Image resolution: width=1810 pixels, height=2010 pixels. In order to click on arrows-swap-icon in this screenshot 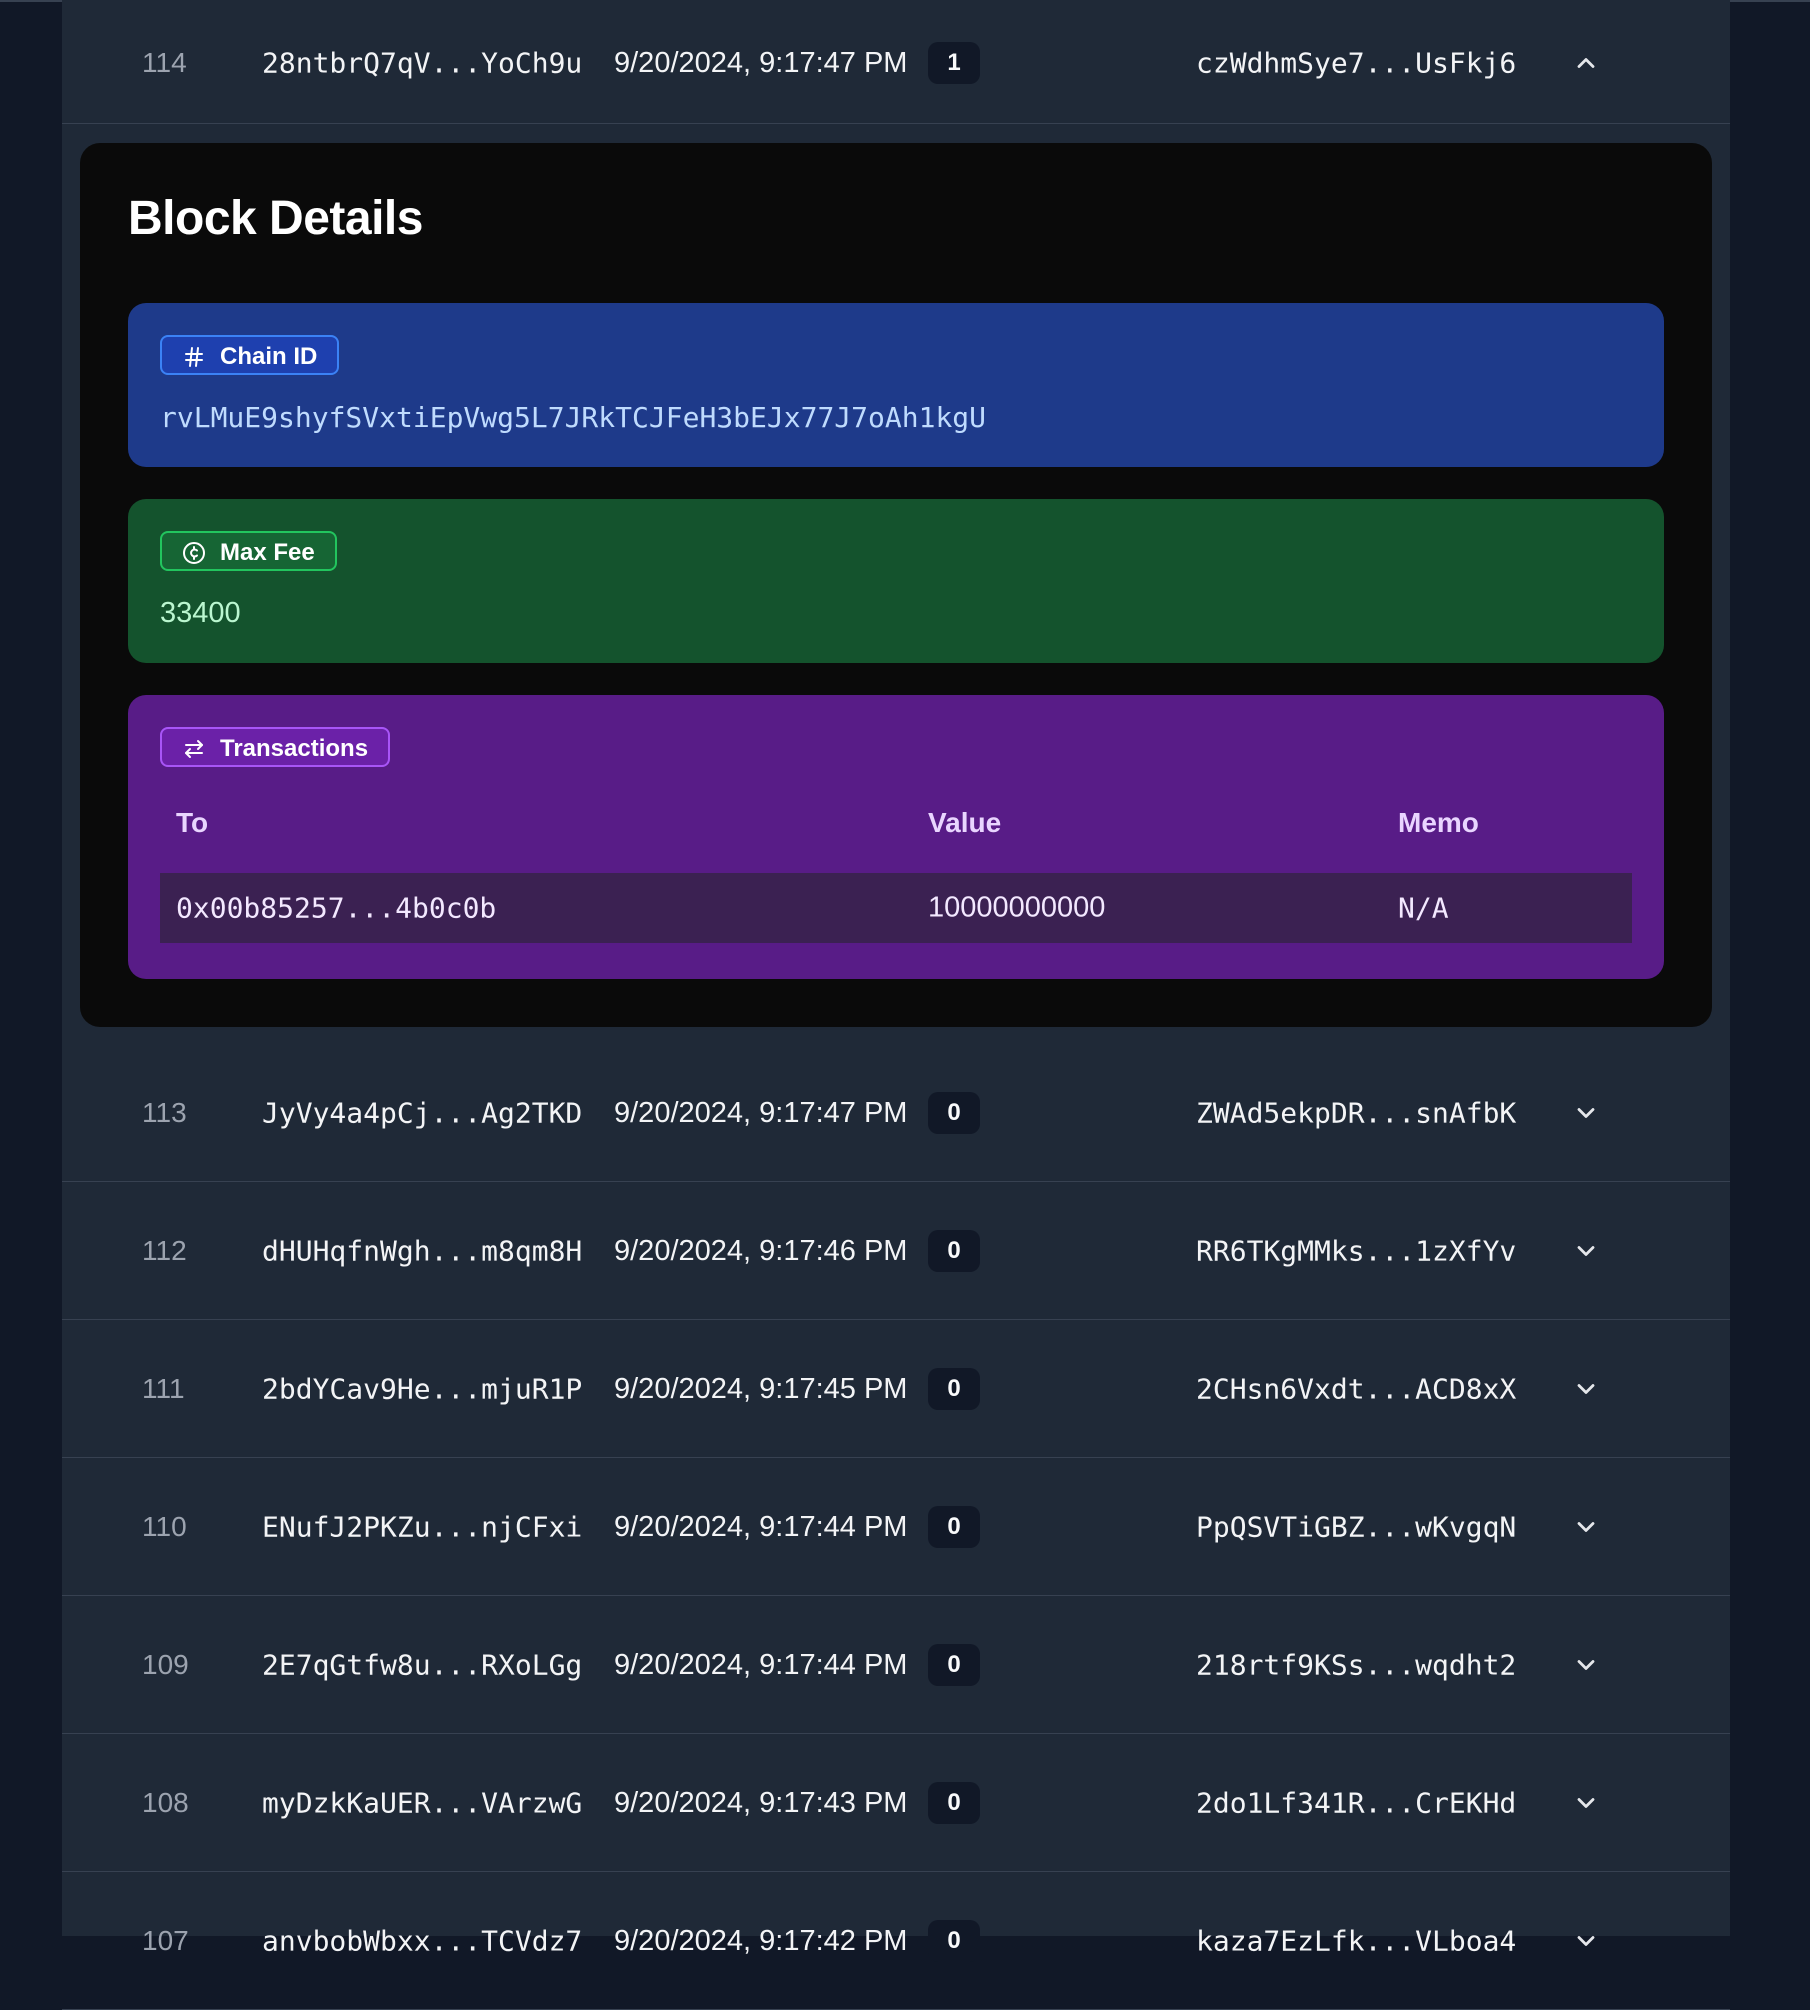, I will do `click(194, 749)`.